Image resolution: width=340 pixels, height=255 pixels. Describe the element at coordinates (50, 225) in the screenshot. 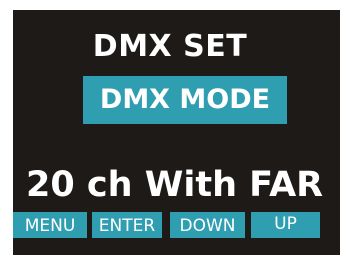

I see `menu-button: MENU` at that location.